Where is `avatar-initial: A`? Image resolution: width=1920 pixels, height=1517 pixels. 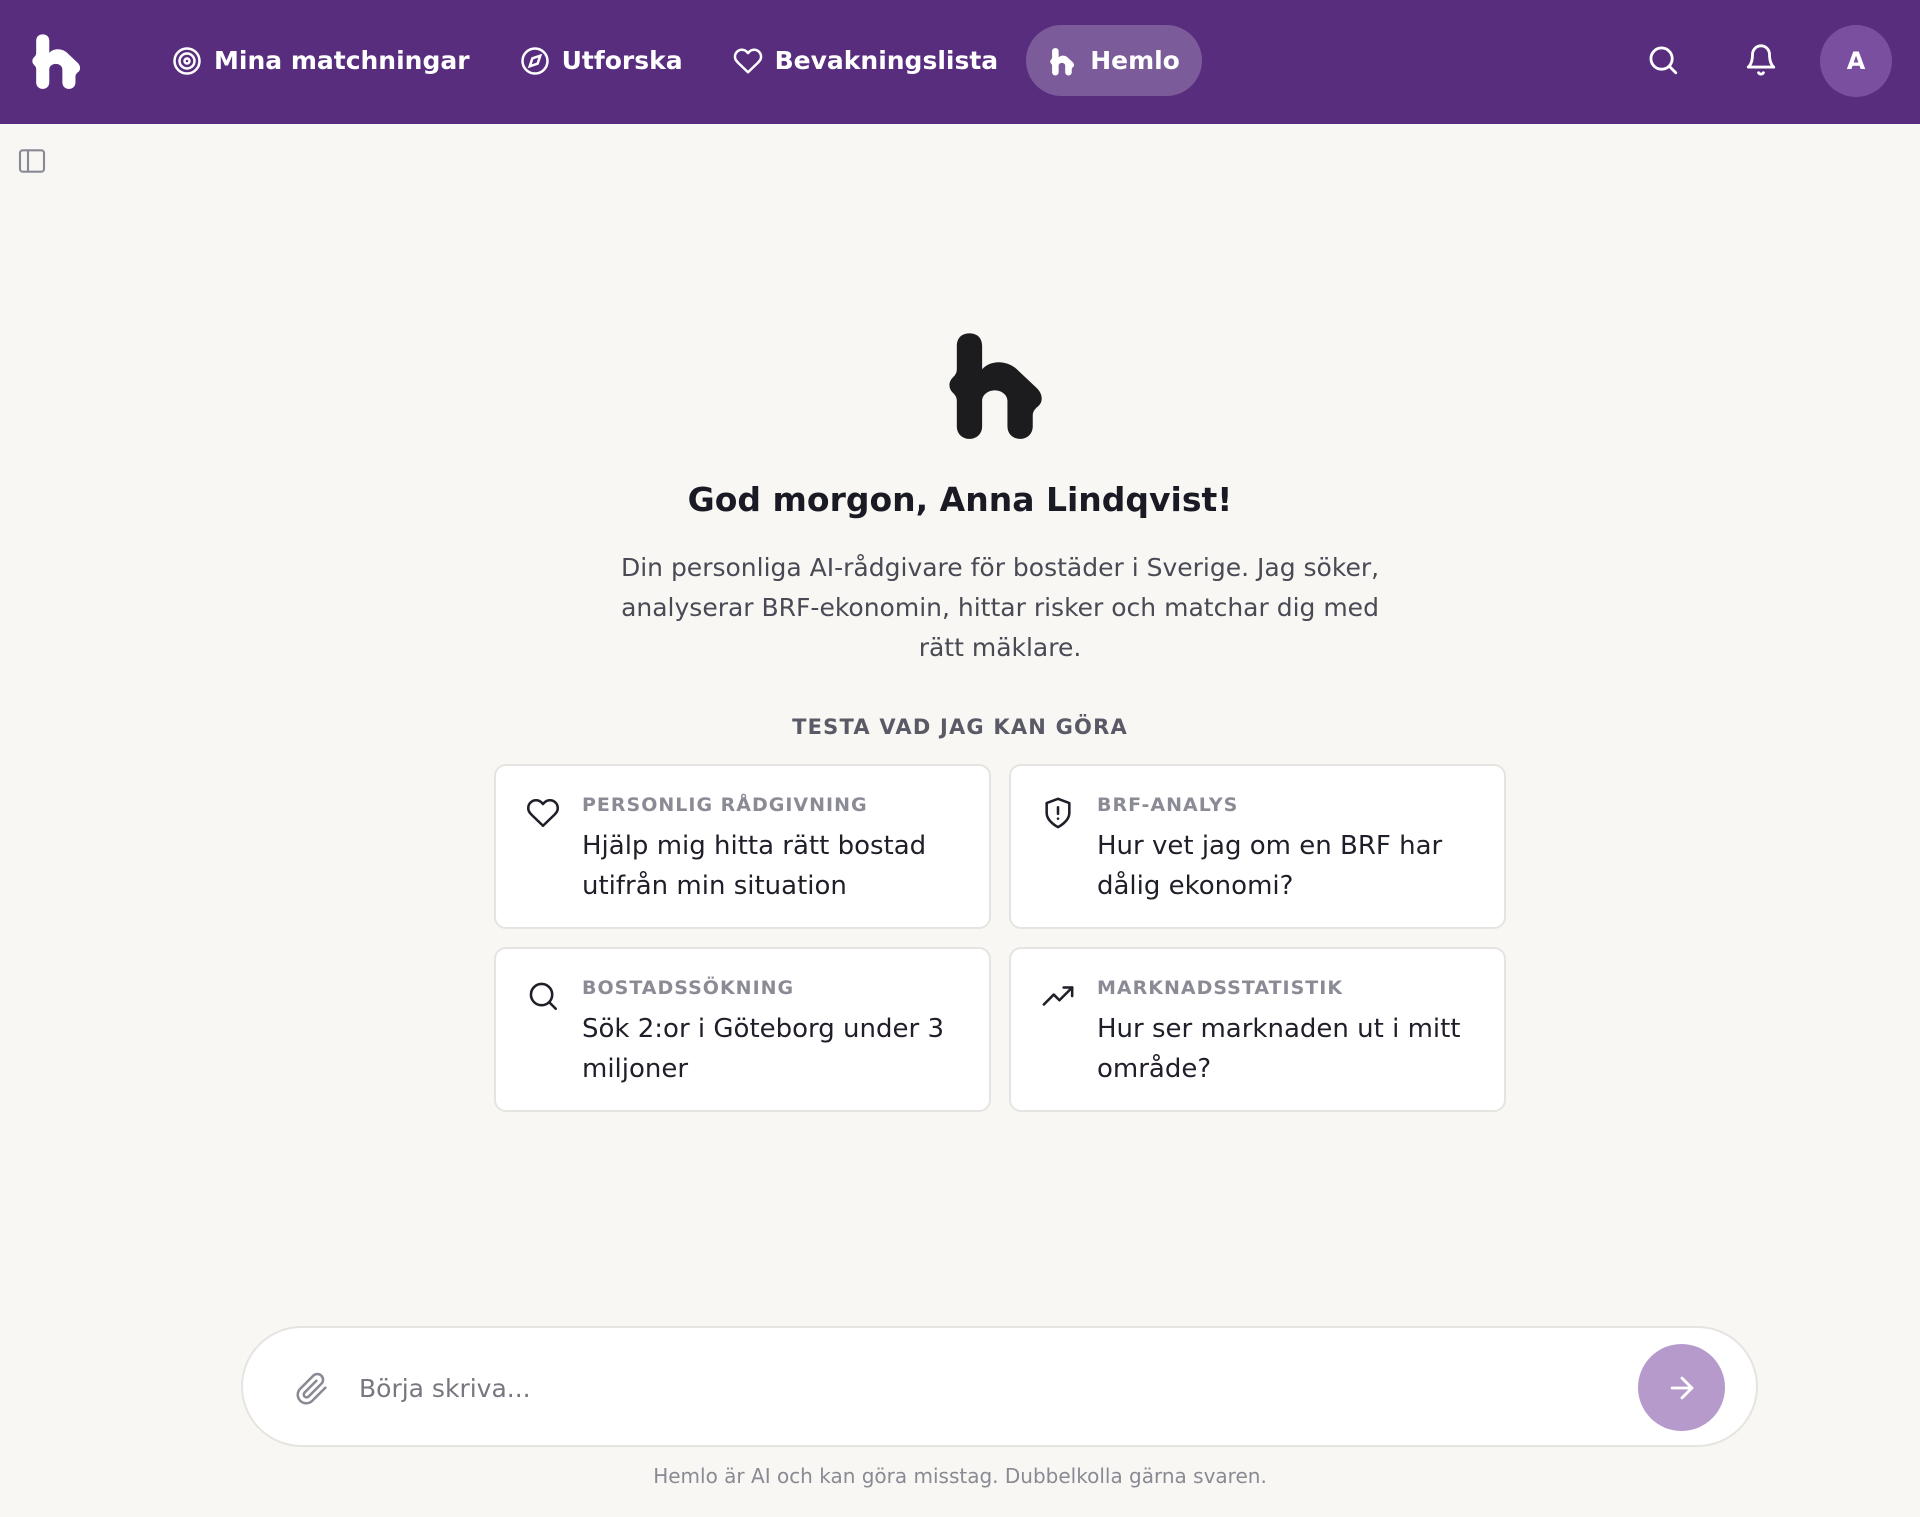 avatar-initial: A is located at coordinates (1856, 61).